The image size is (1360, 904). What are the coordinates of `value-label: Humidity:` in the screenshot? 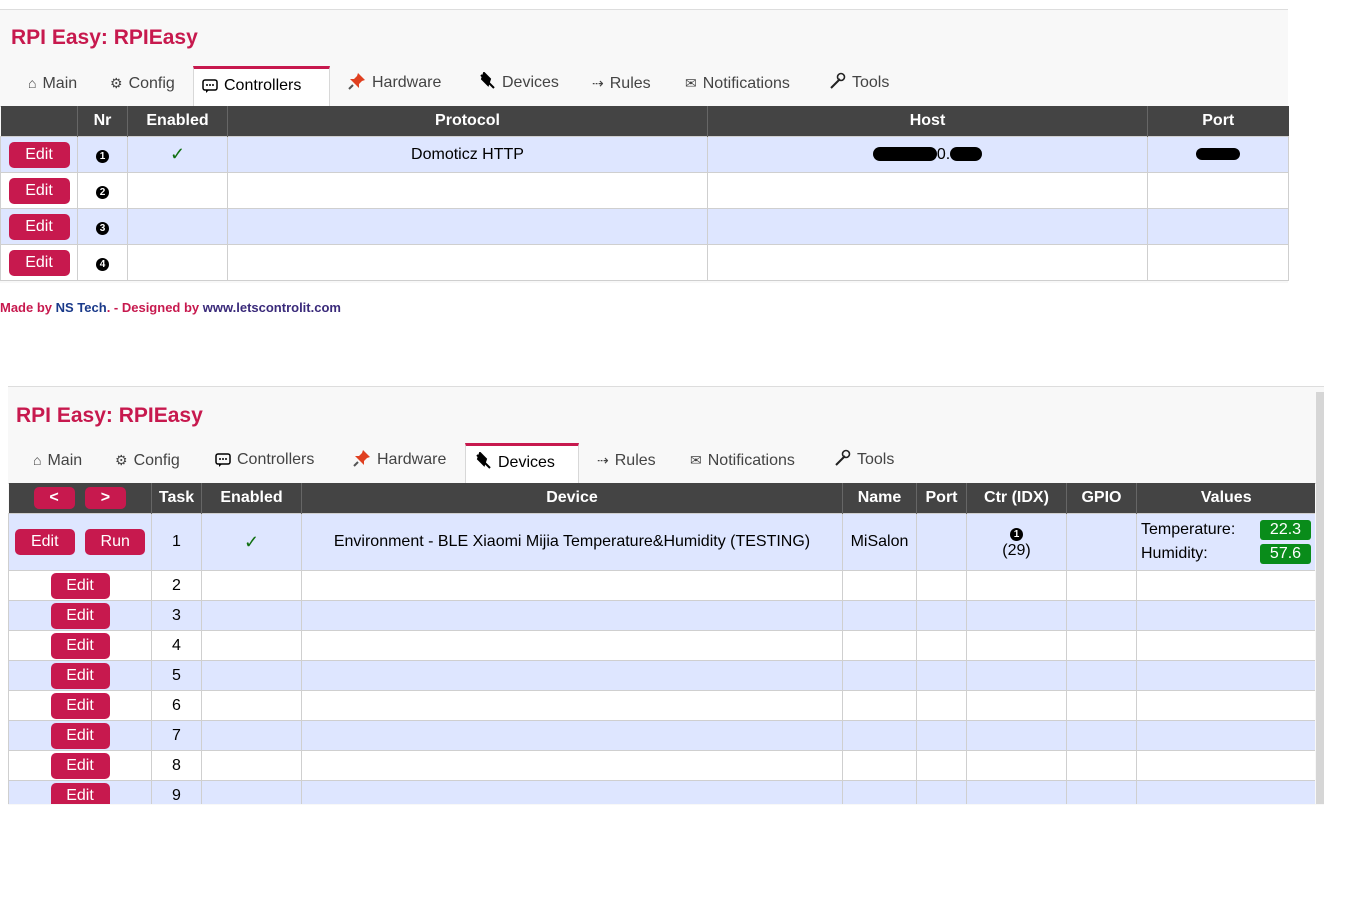 It's located at (1174, 553).